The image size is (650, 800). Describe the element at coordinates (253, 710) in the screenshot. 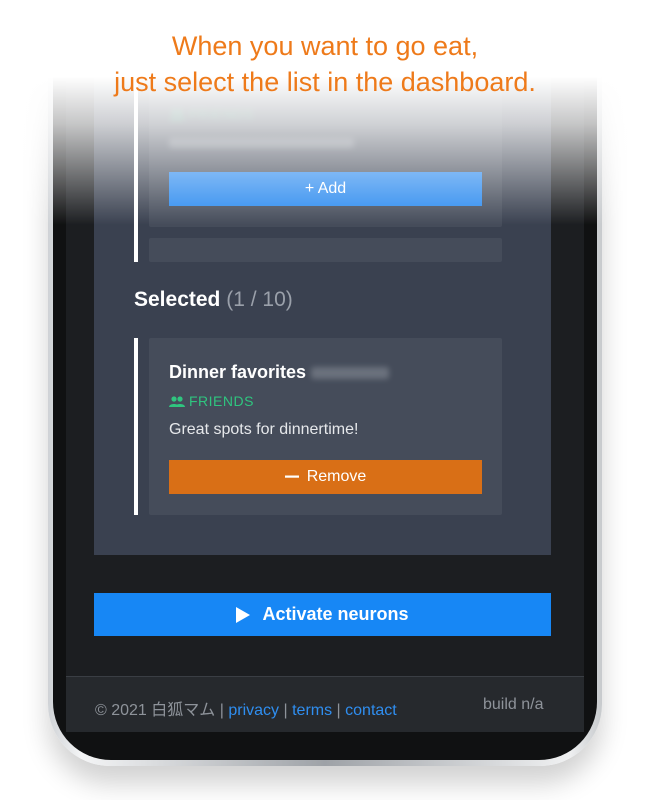

I see `privacy-link: privacy` at that location.